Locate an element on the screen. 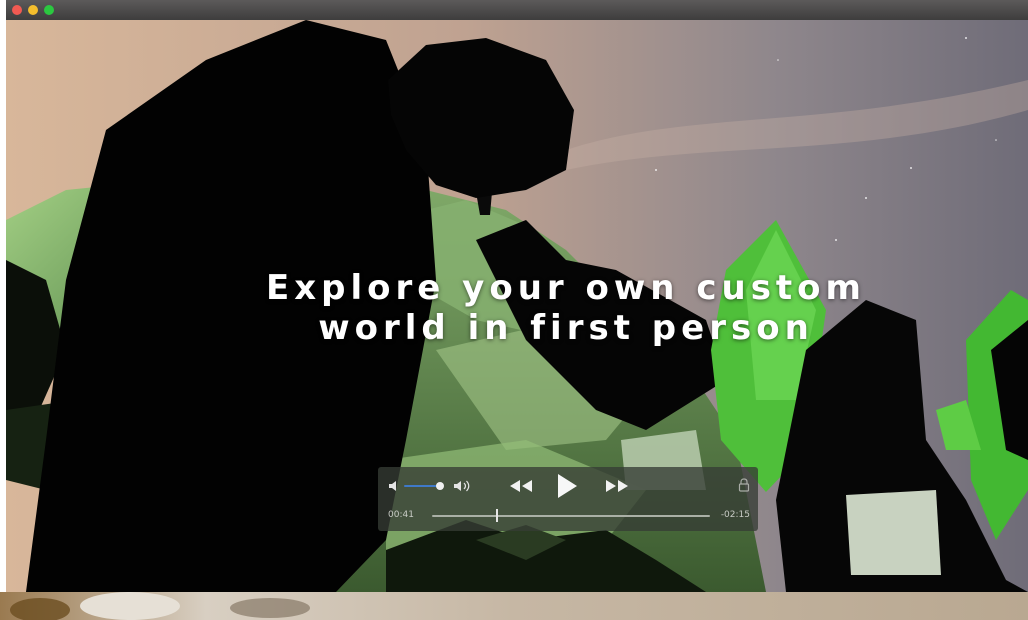  title-bar is located at coordinates (517, 10).